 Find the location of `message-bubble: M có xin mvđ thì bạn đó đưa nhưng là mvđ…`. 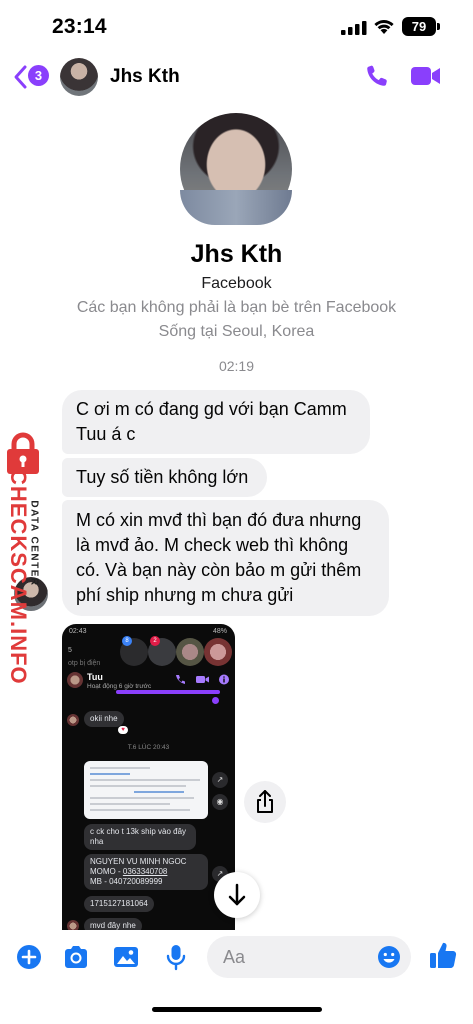

message-bubble: M có xin mvđ thì bạn đó đưa nhưng là mvđ… is located at coordinates (225, 558).